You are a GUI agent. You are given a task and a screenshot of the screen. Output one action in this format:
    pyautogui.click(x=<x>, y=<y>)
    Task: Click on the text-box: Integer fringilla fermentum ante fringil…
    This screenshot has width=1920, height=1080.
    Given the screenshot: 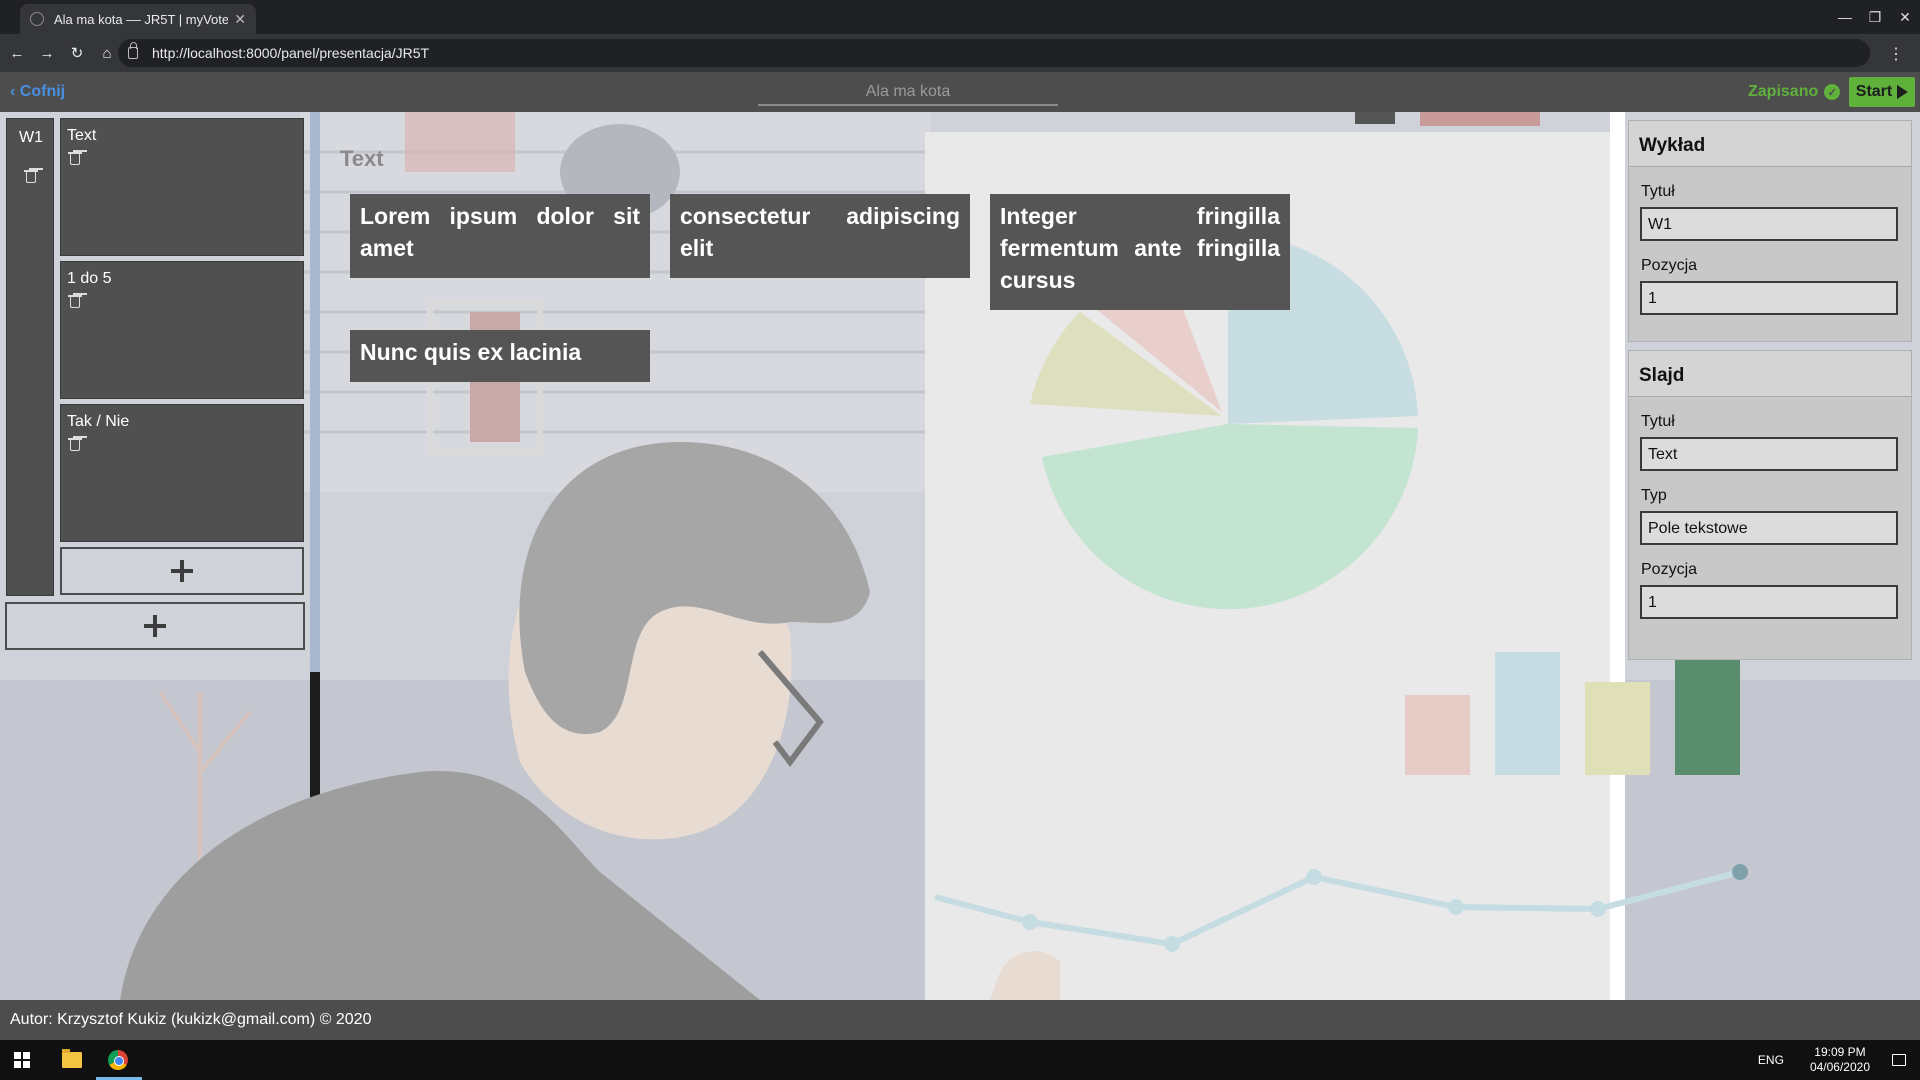 What is the action you would take?
    pyautogui.click(x=1140, y=252)
    